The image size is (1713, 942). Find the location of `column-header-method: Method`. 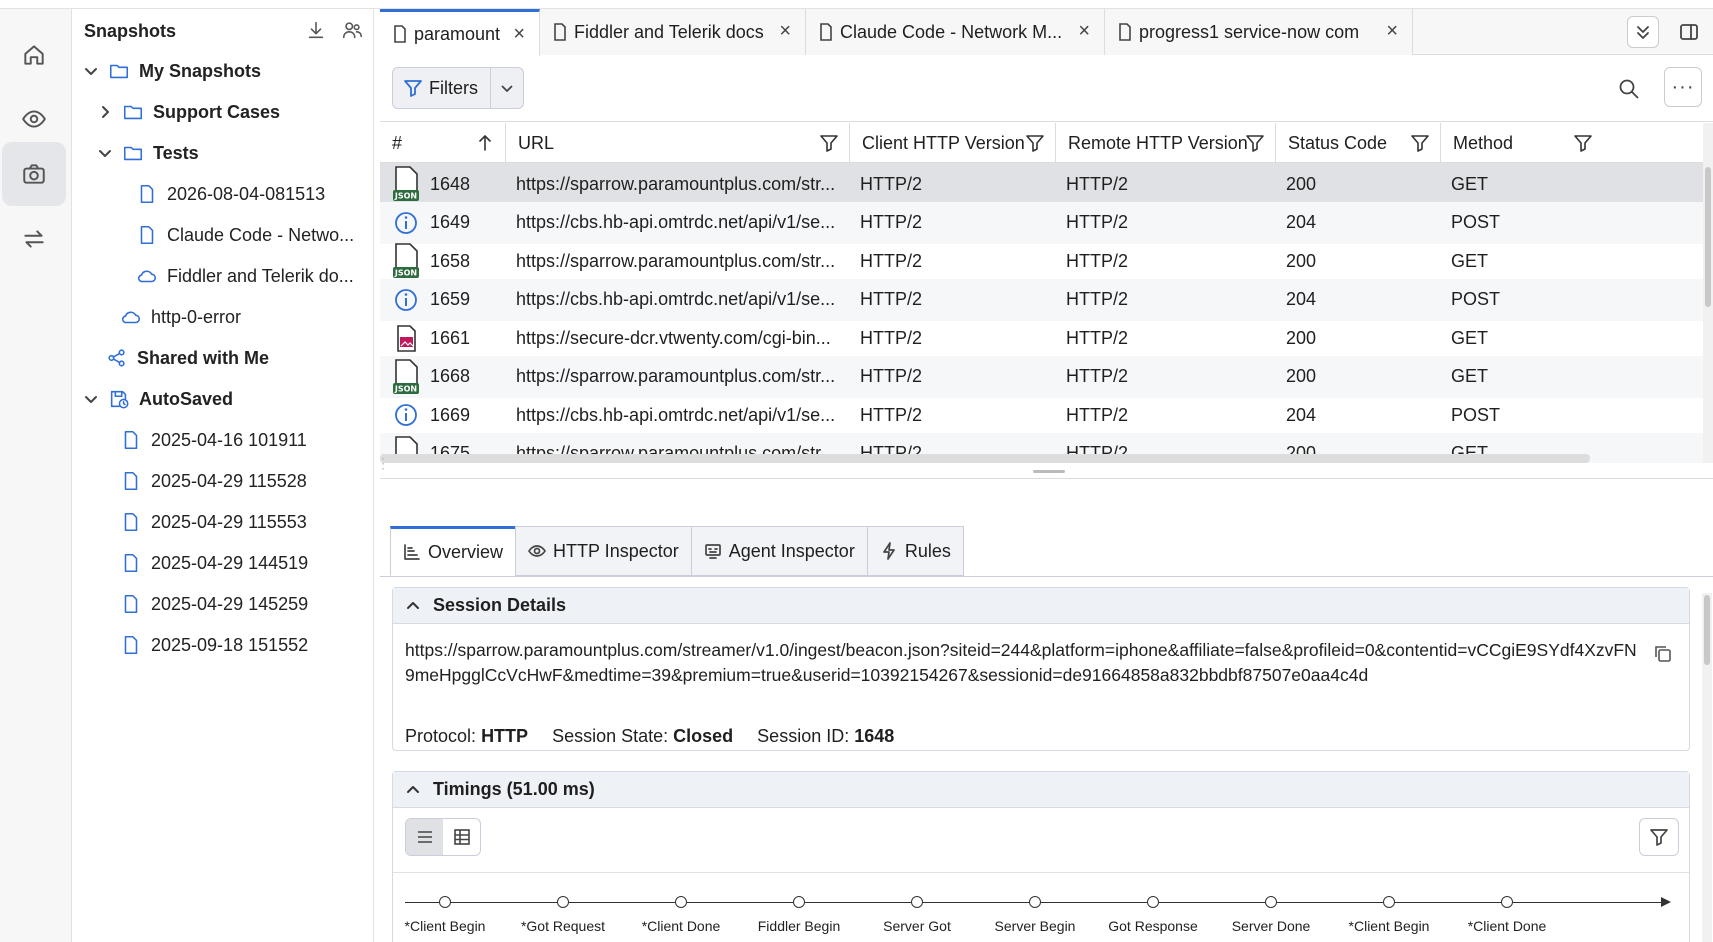

column-header-method: Method is located at coordinates (1522, 143).